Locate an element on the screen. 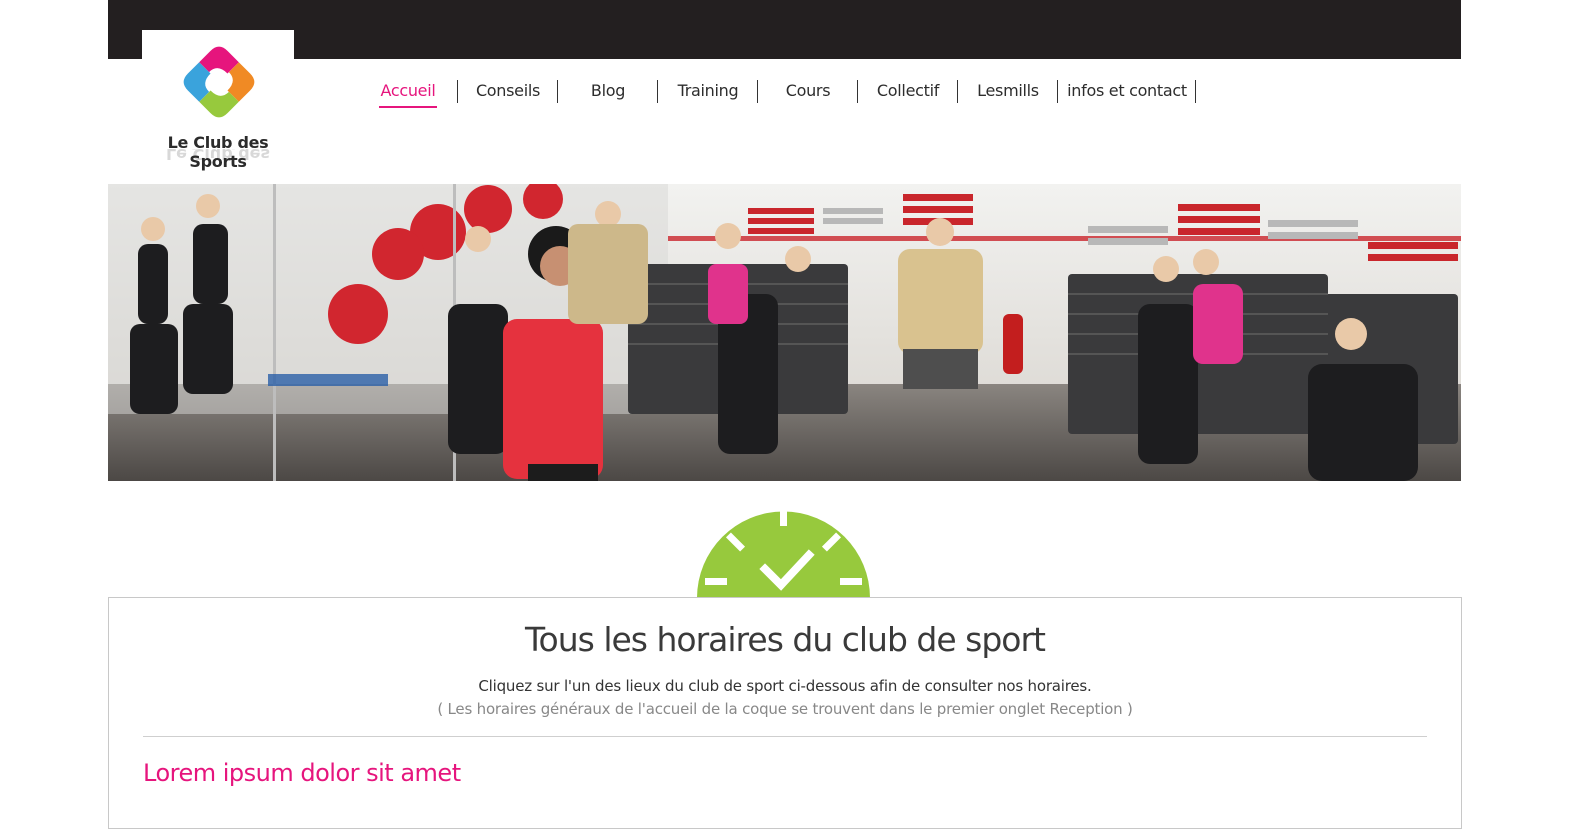 The width and height of the screenshot is (1583, 829). nav-item-lesmills: Lesmills is located at coordinates (1008, 91).